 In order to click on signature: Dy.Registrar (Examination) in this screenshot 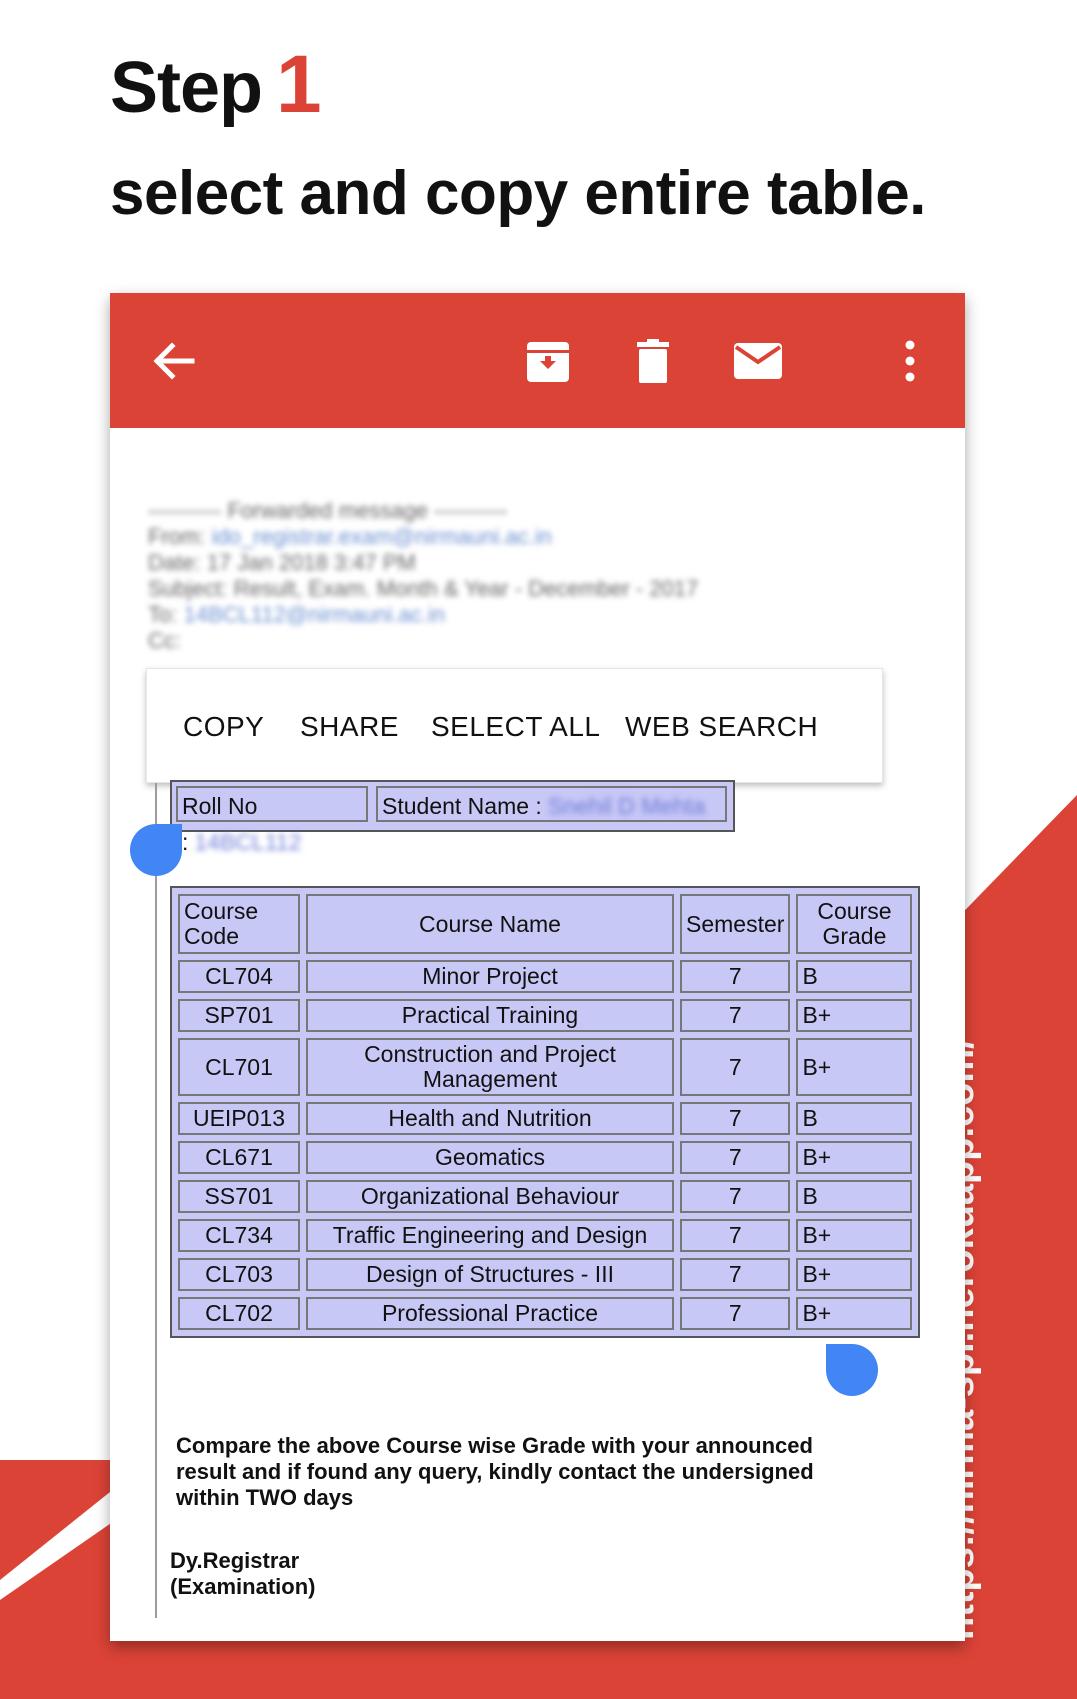, I will do `click(242, 1574)`.